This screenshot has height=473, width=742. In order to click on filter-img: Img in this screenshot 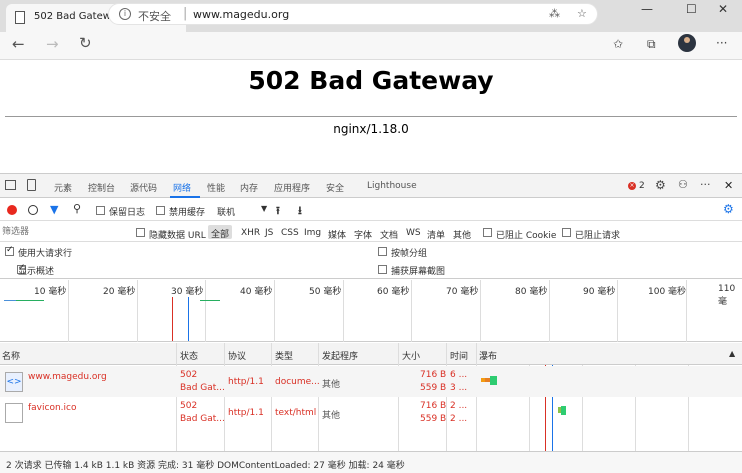, I will do `click(312, 233)`.